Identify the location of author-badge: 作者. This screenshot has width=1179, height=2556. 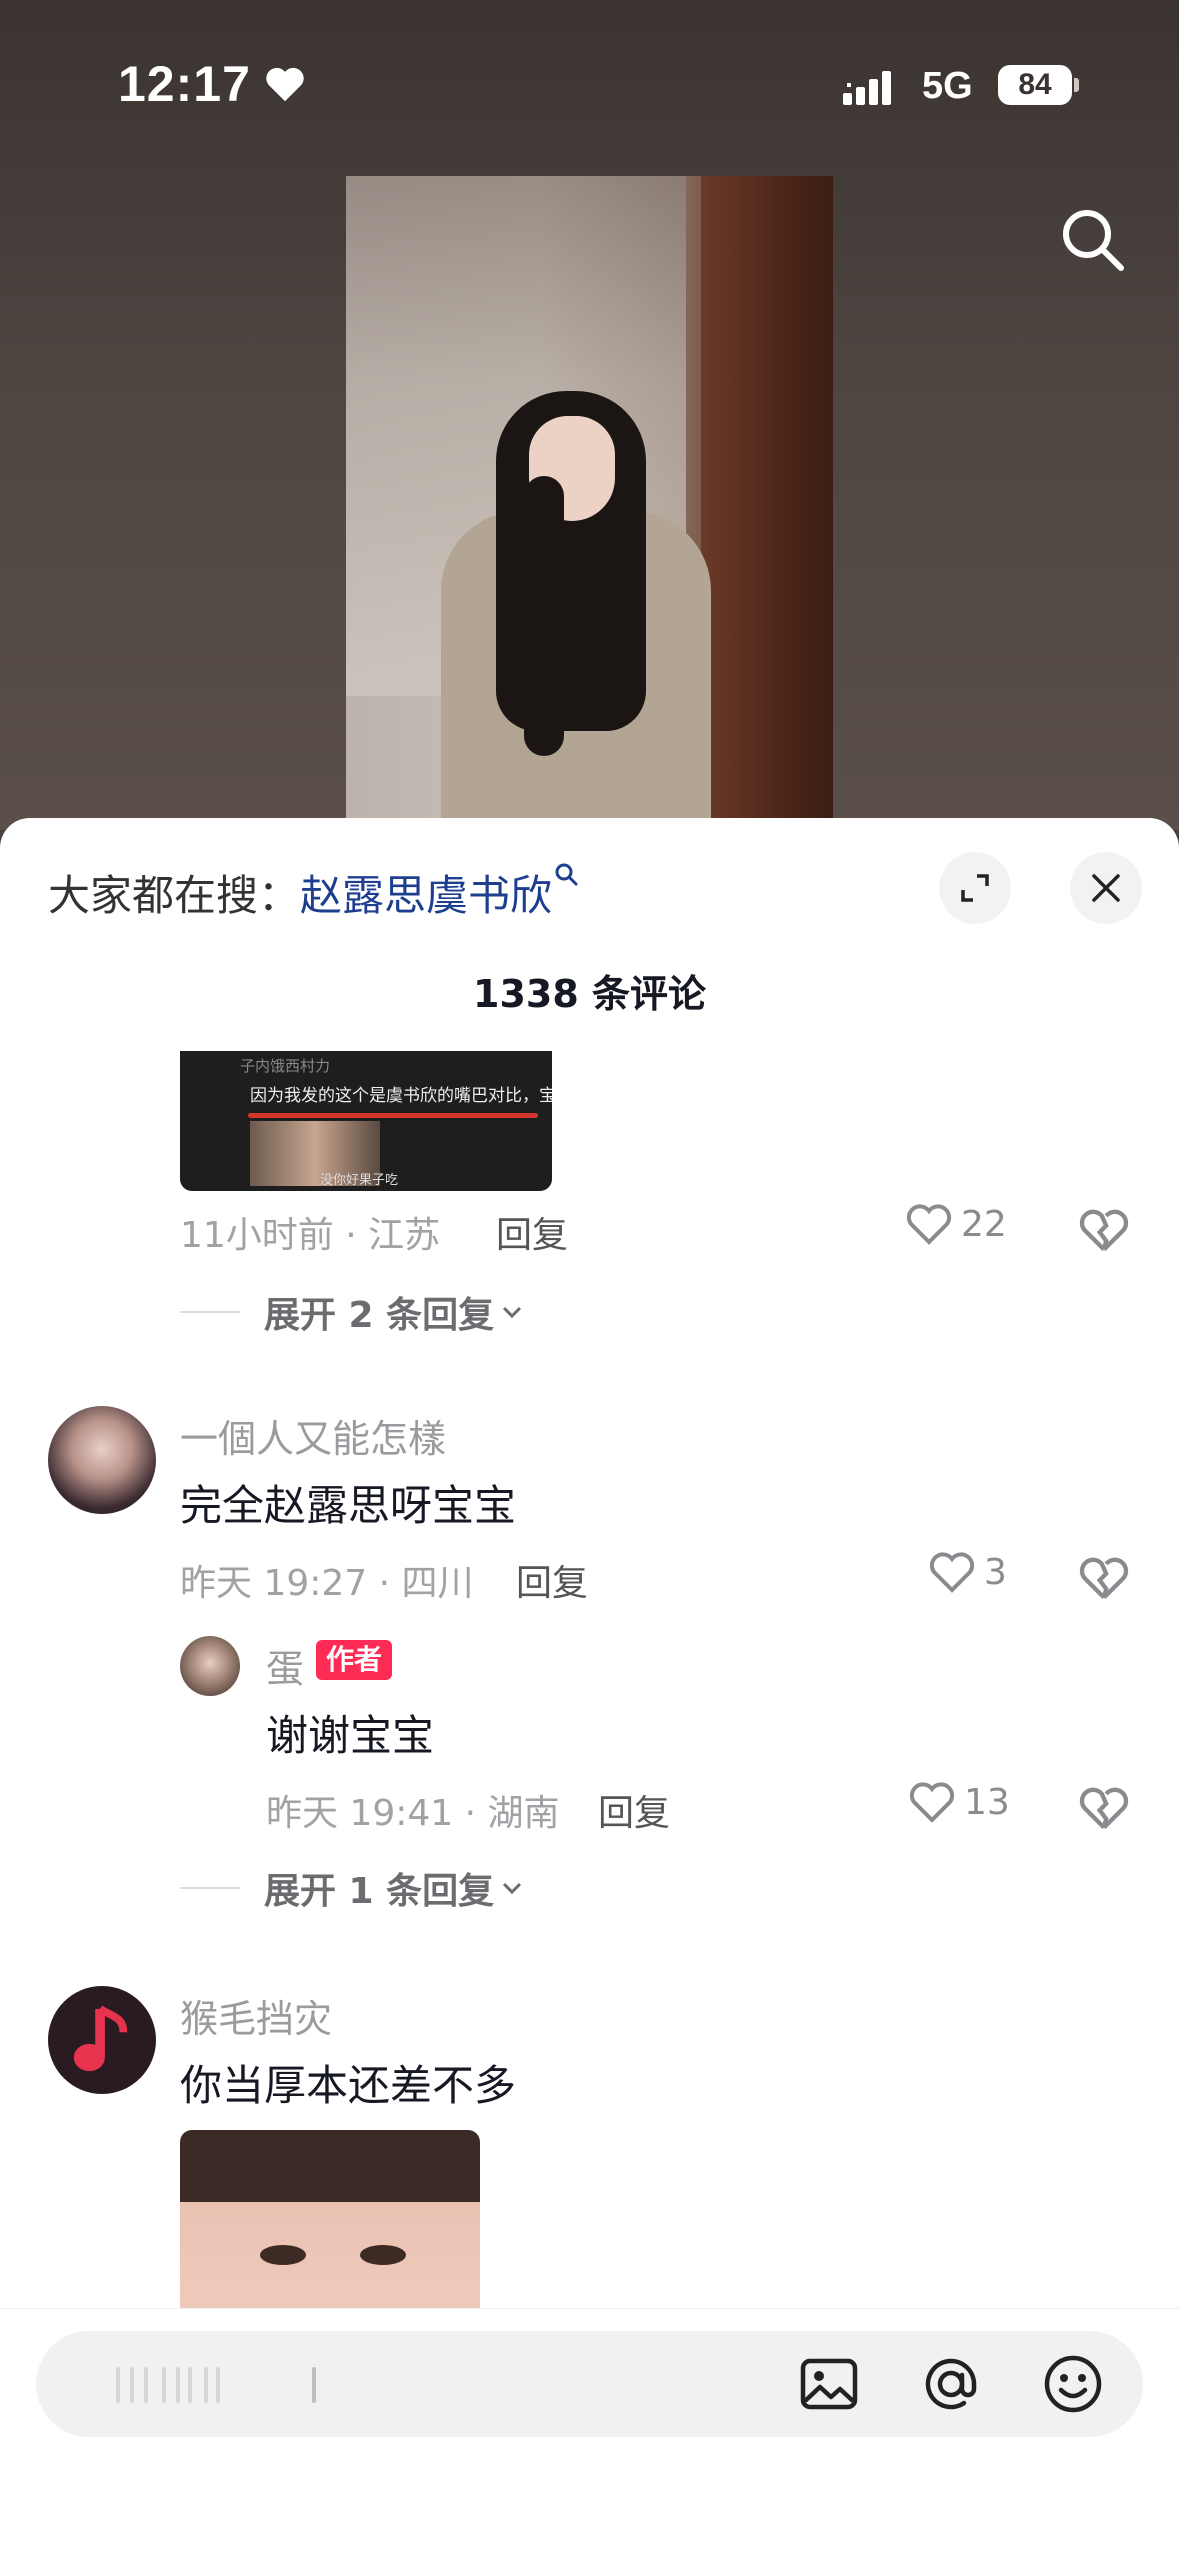
(354, 1660).